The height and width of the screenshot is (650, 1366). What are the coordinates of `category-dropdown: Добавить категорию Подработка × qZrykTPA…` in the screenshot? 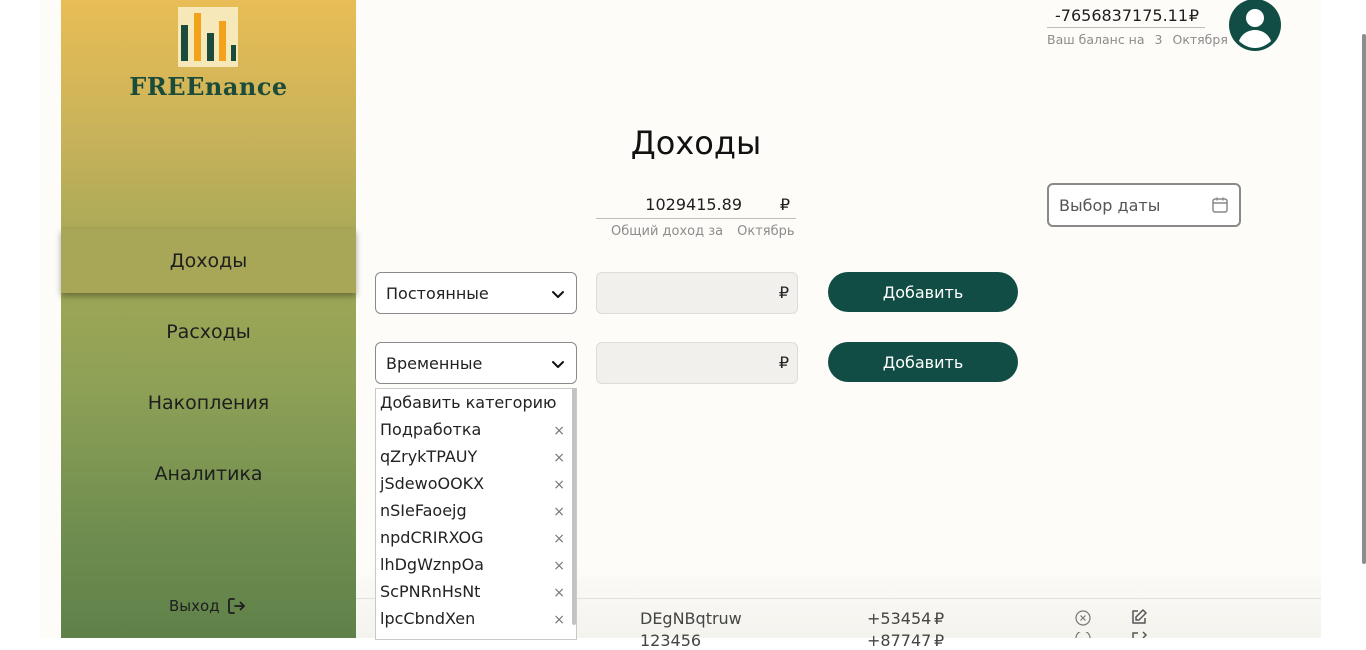 It's located at (476, 514).